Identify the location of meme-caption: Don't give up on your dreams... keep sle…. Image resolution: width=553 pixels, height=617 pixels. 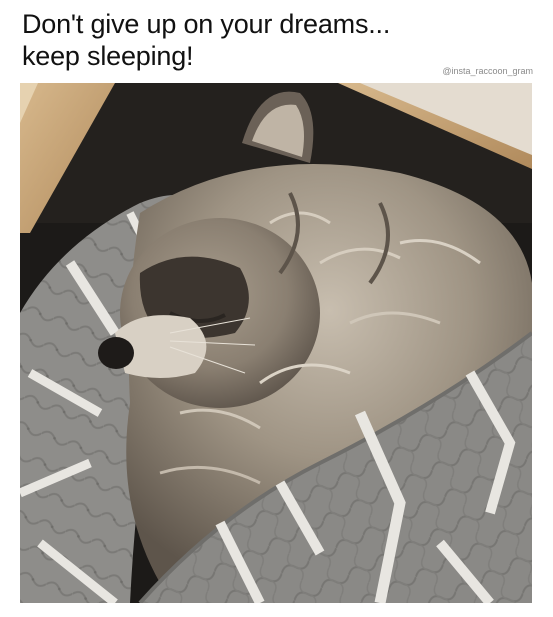
(272, 40).